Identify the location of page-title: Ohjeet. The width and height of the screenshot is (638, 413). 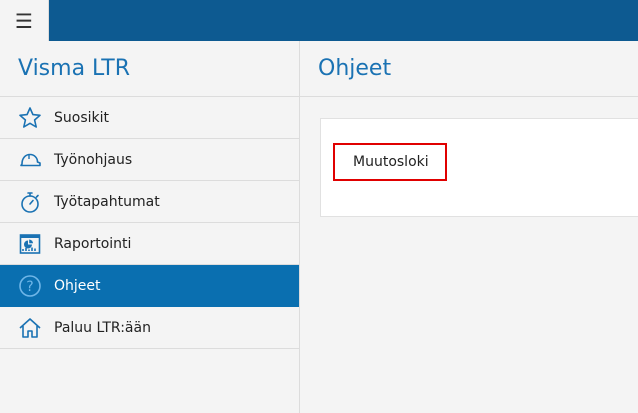
(469, 69).